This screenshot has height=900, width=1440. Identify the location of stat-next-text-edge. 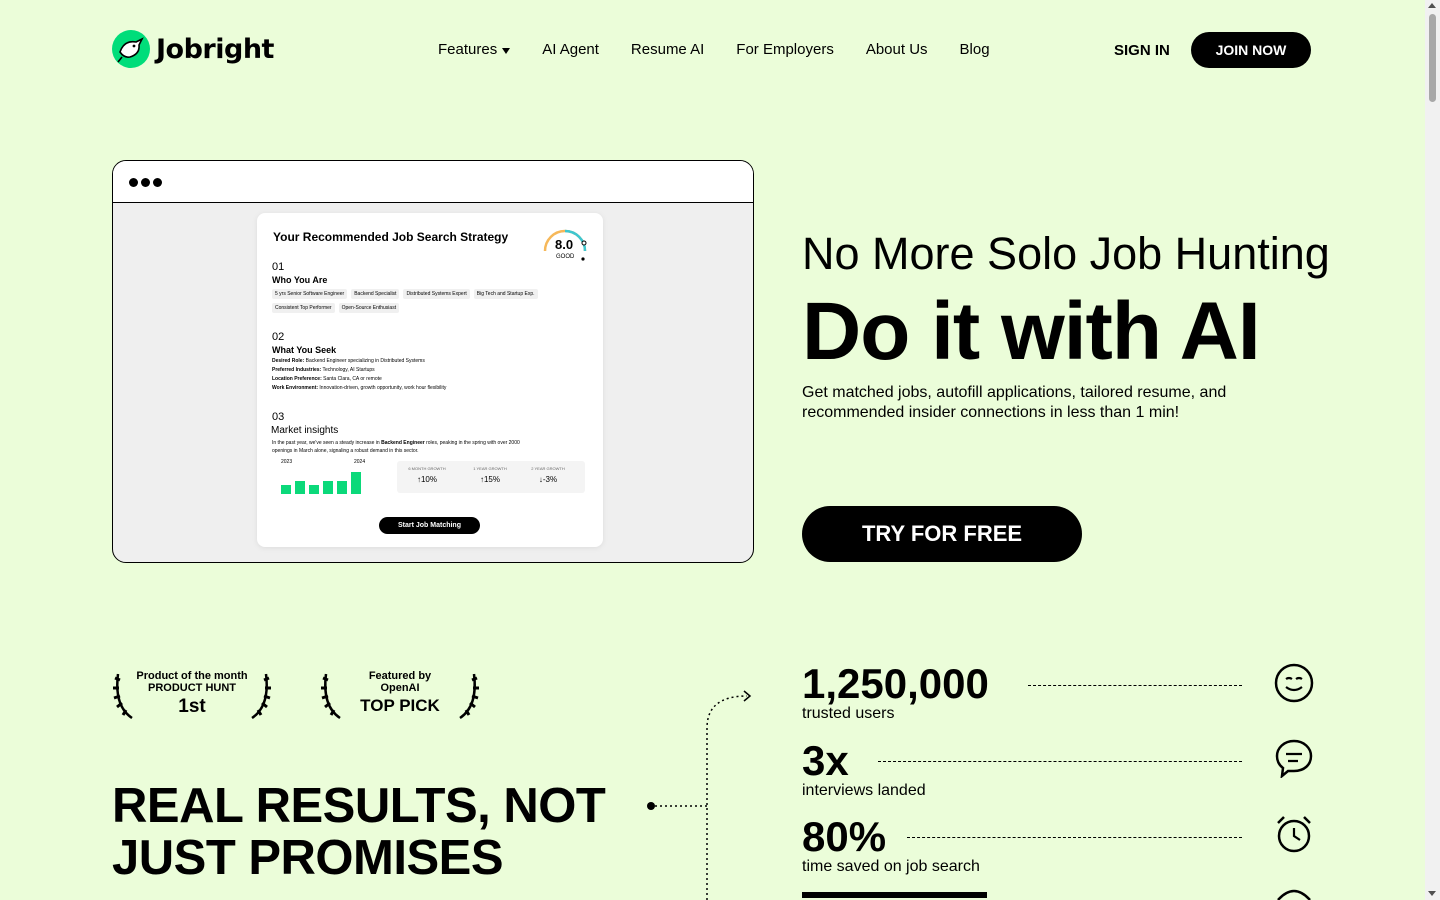
(894, 896).